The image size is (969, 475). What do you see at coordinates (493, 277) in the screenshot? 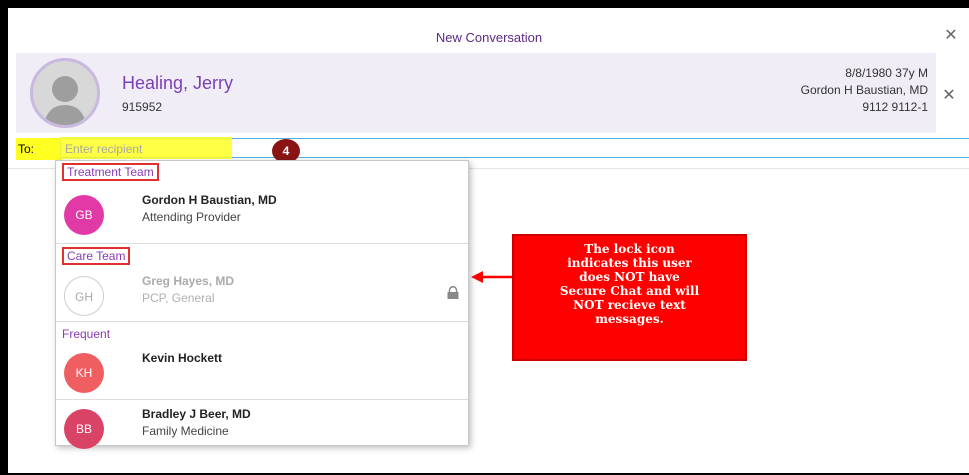
I see `arrow-icon` at bounding box center [493, 277].